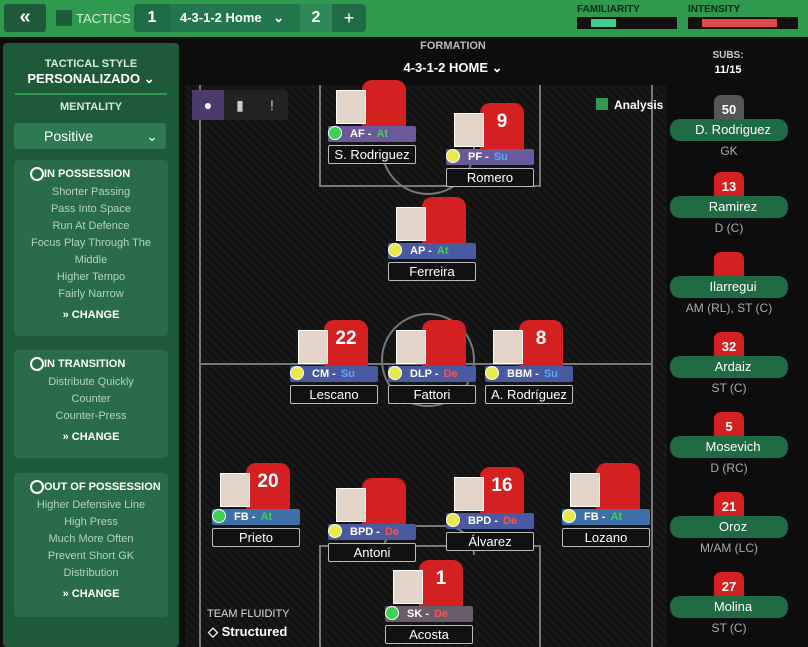  I want to click on player-name-dropdown: Lozano, so click(606, 537).